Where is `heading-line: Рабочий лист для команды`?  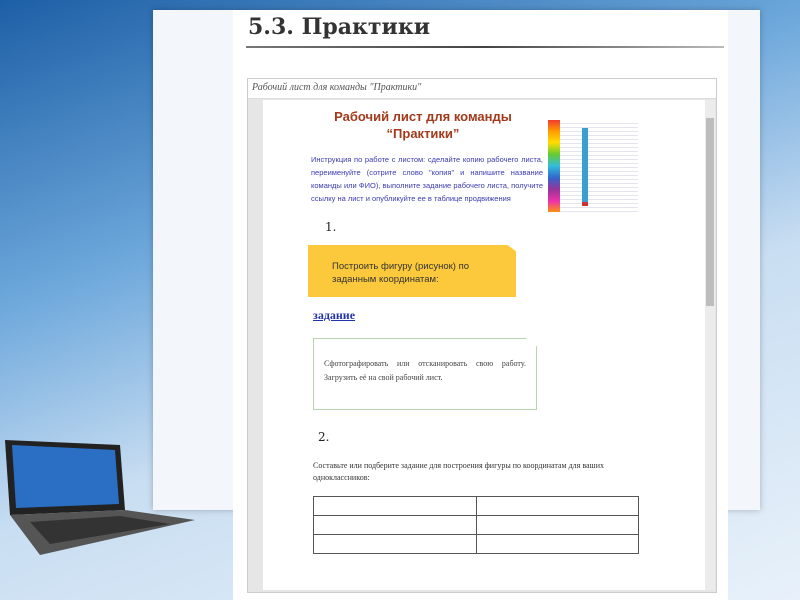 heading-line: Рабочий лист для команды is located at coordinates (423, 116).